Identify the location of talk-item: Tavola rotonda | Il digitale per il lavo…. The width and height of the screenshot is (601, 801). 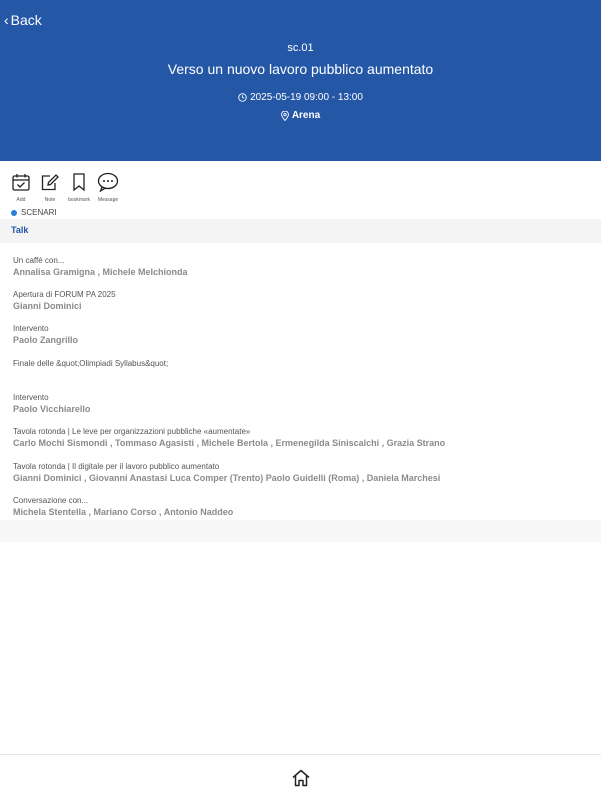
(226, 472).